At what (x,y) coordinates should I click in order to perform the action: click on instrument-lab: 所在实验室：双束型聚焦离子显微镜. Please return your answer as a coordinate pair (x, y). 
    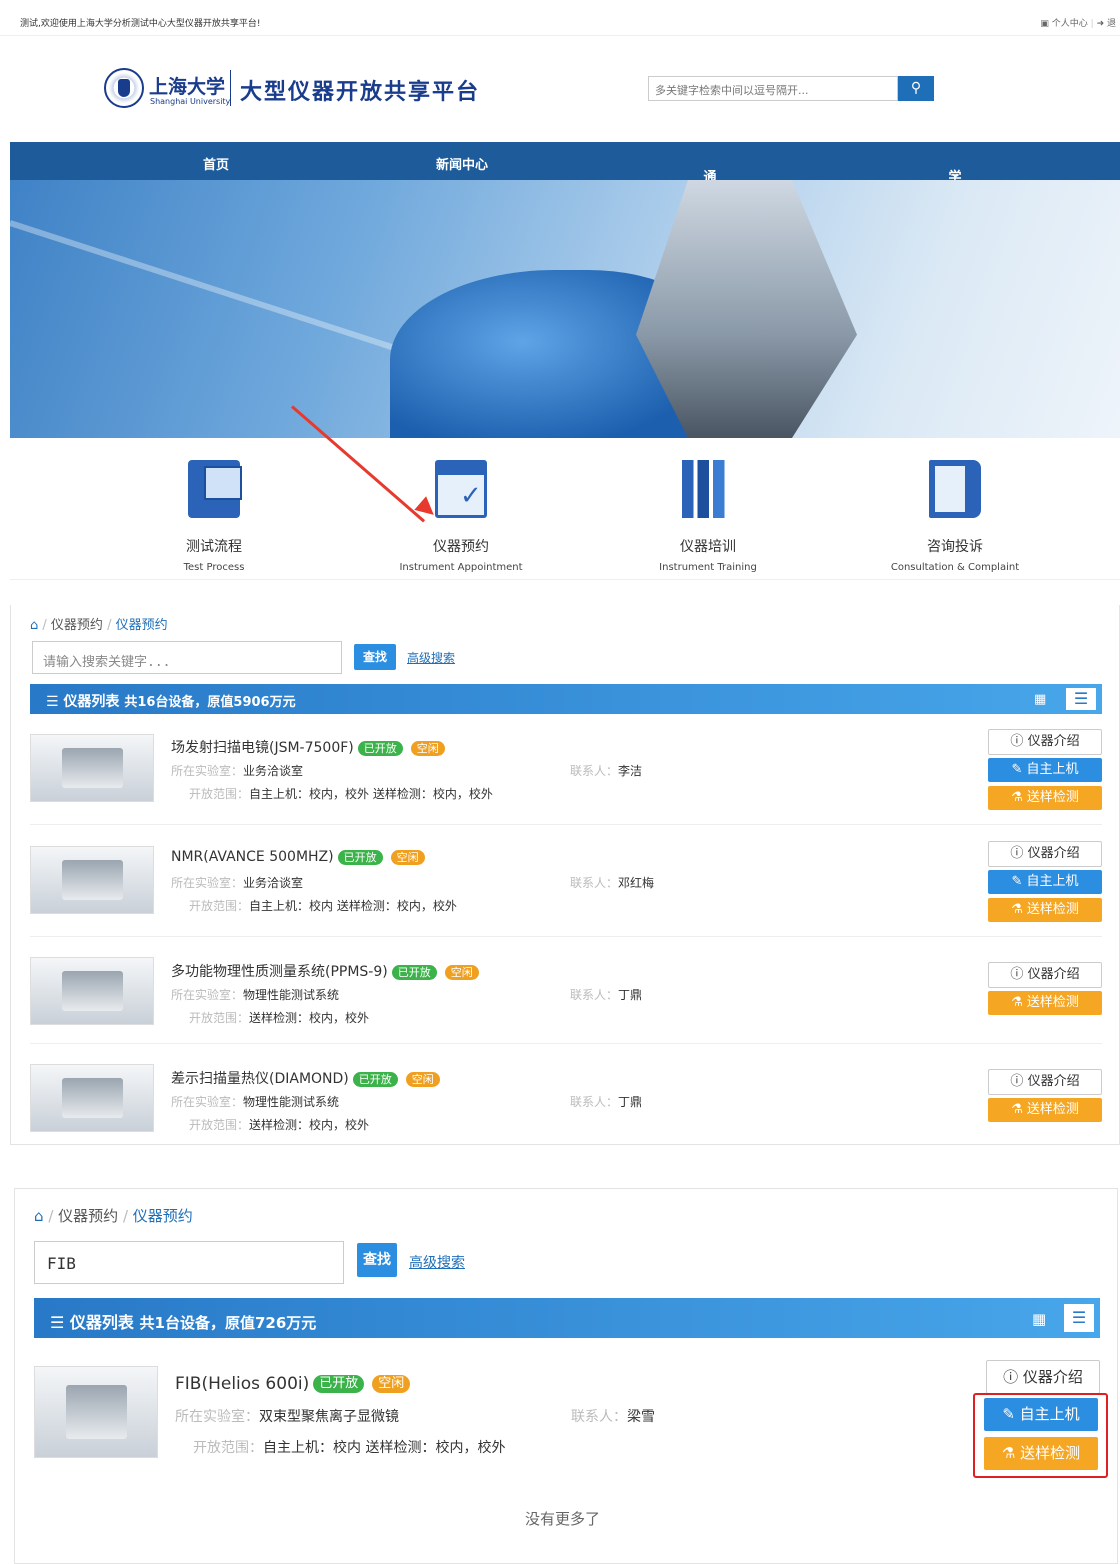
    Looking at the image, I should click on (287, 1417).